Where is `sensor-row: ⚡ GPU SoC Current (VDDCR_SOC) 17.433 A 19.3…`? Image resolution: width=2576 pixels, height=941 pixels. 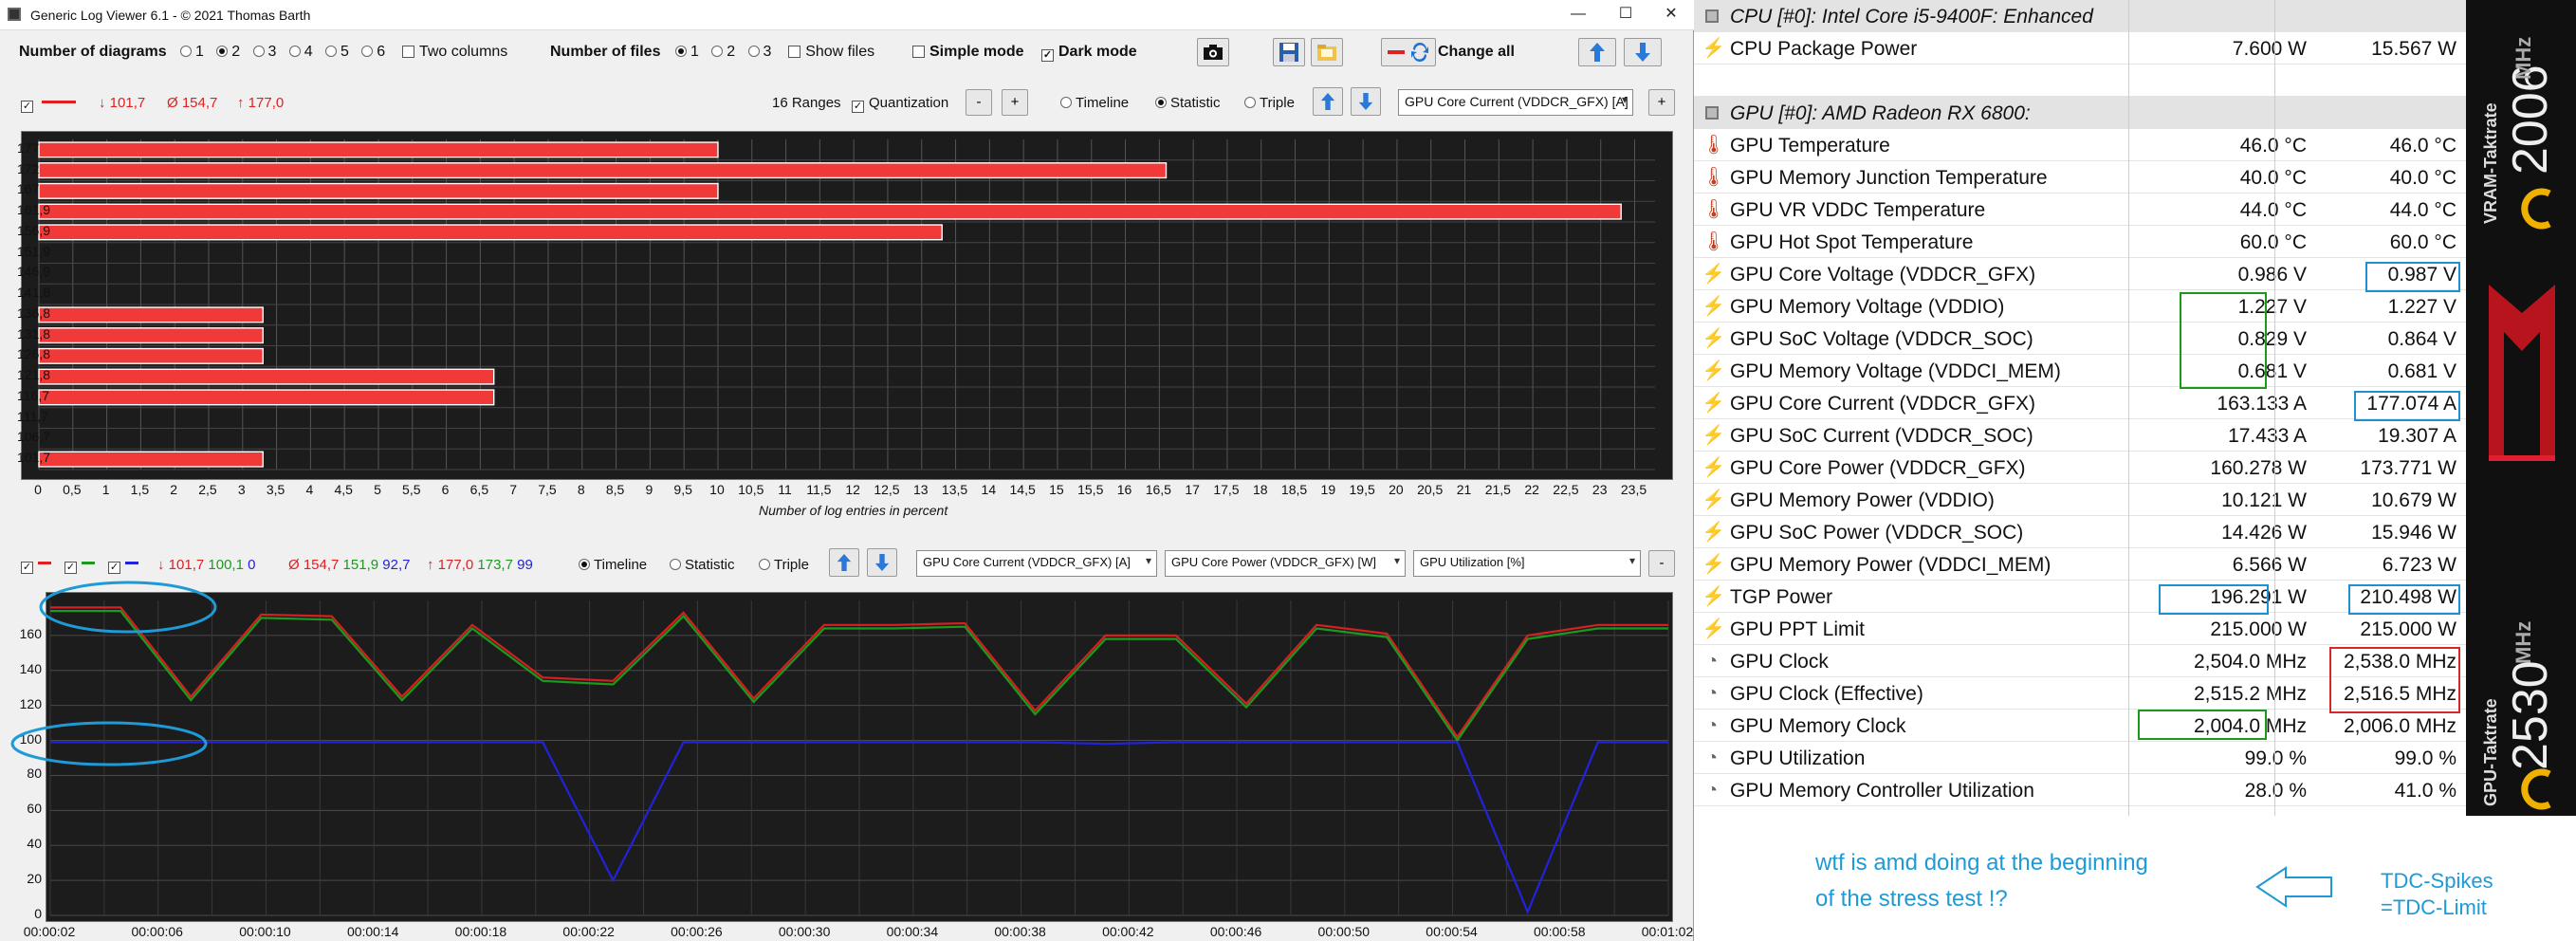 sensor-row: ⚡ GPU SoC Current (VDDCR_SOC) 17.433 A 19.3… is located at coordinates (2080, 435).